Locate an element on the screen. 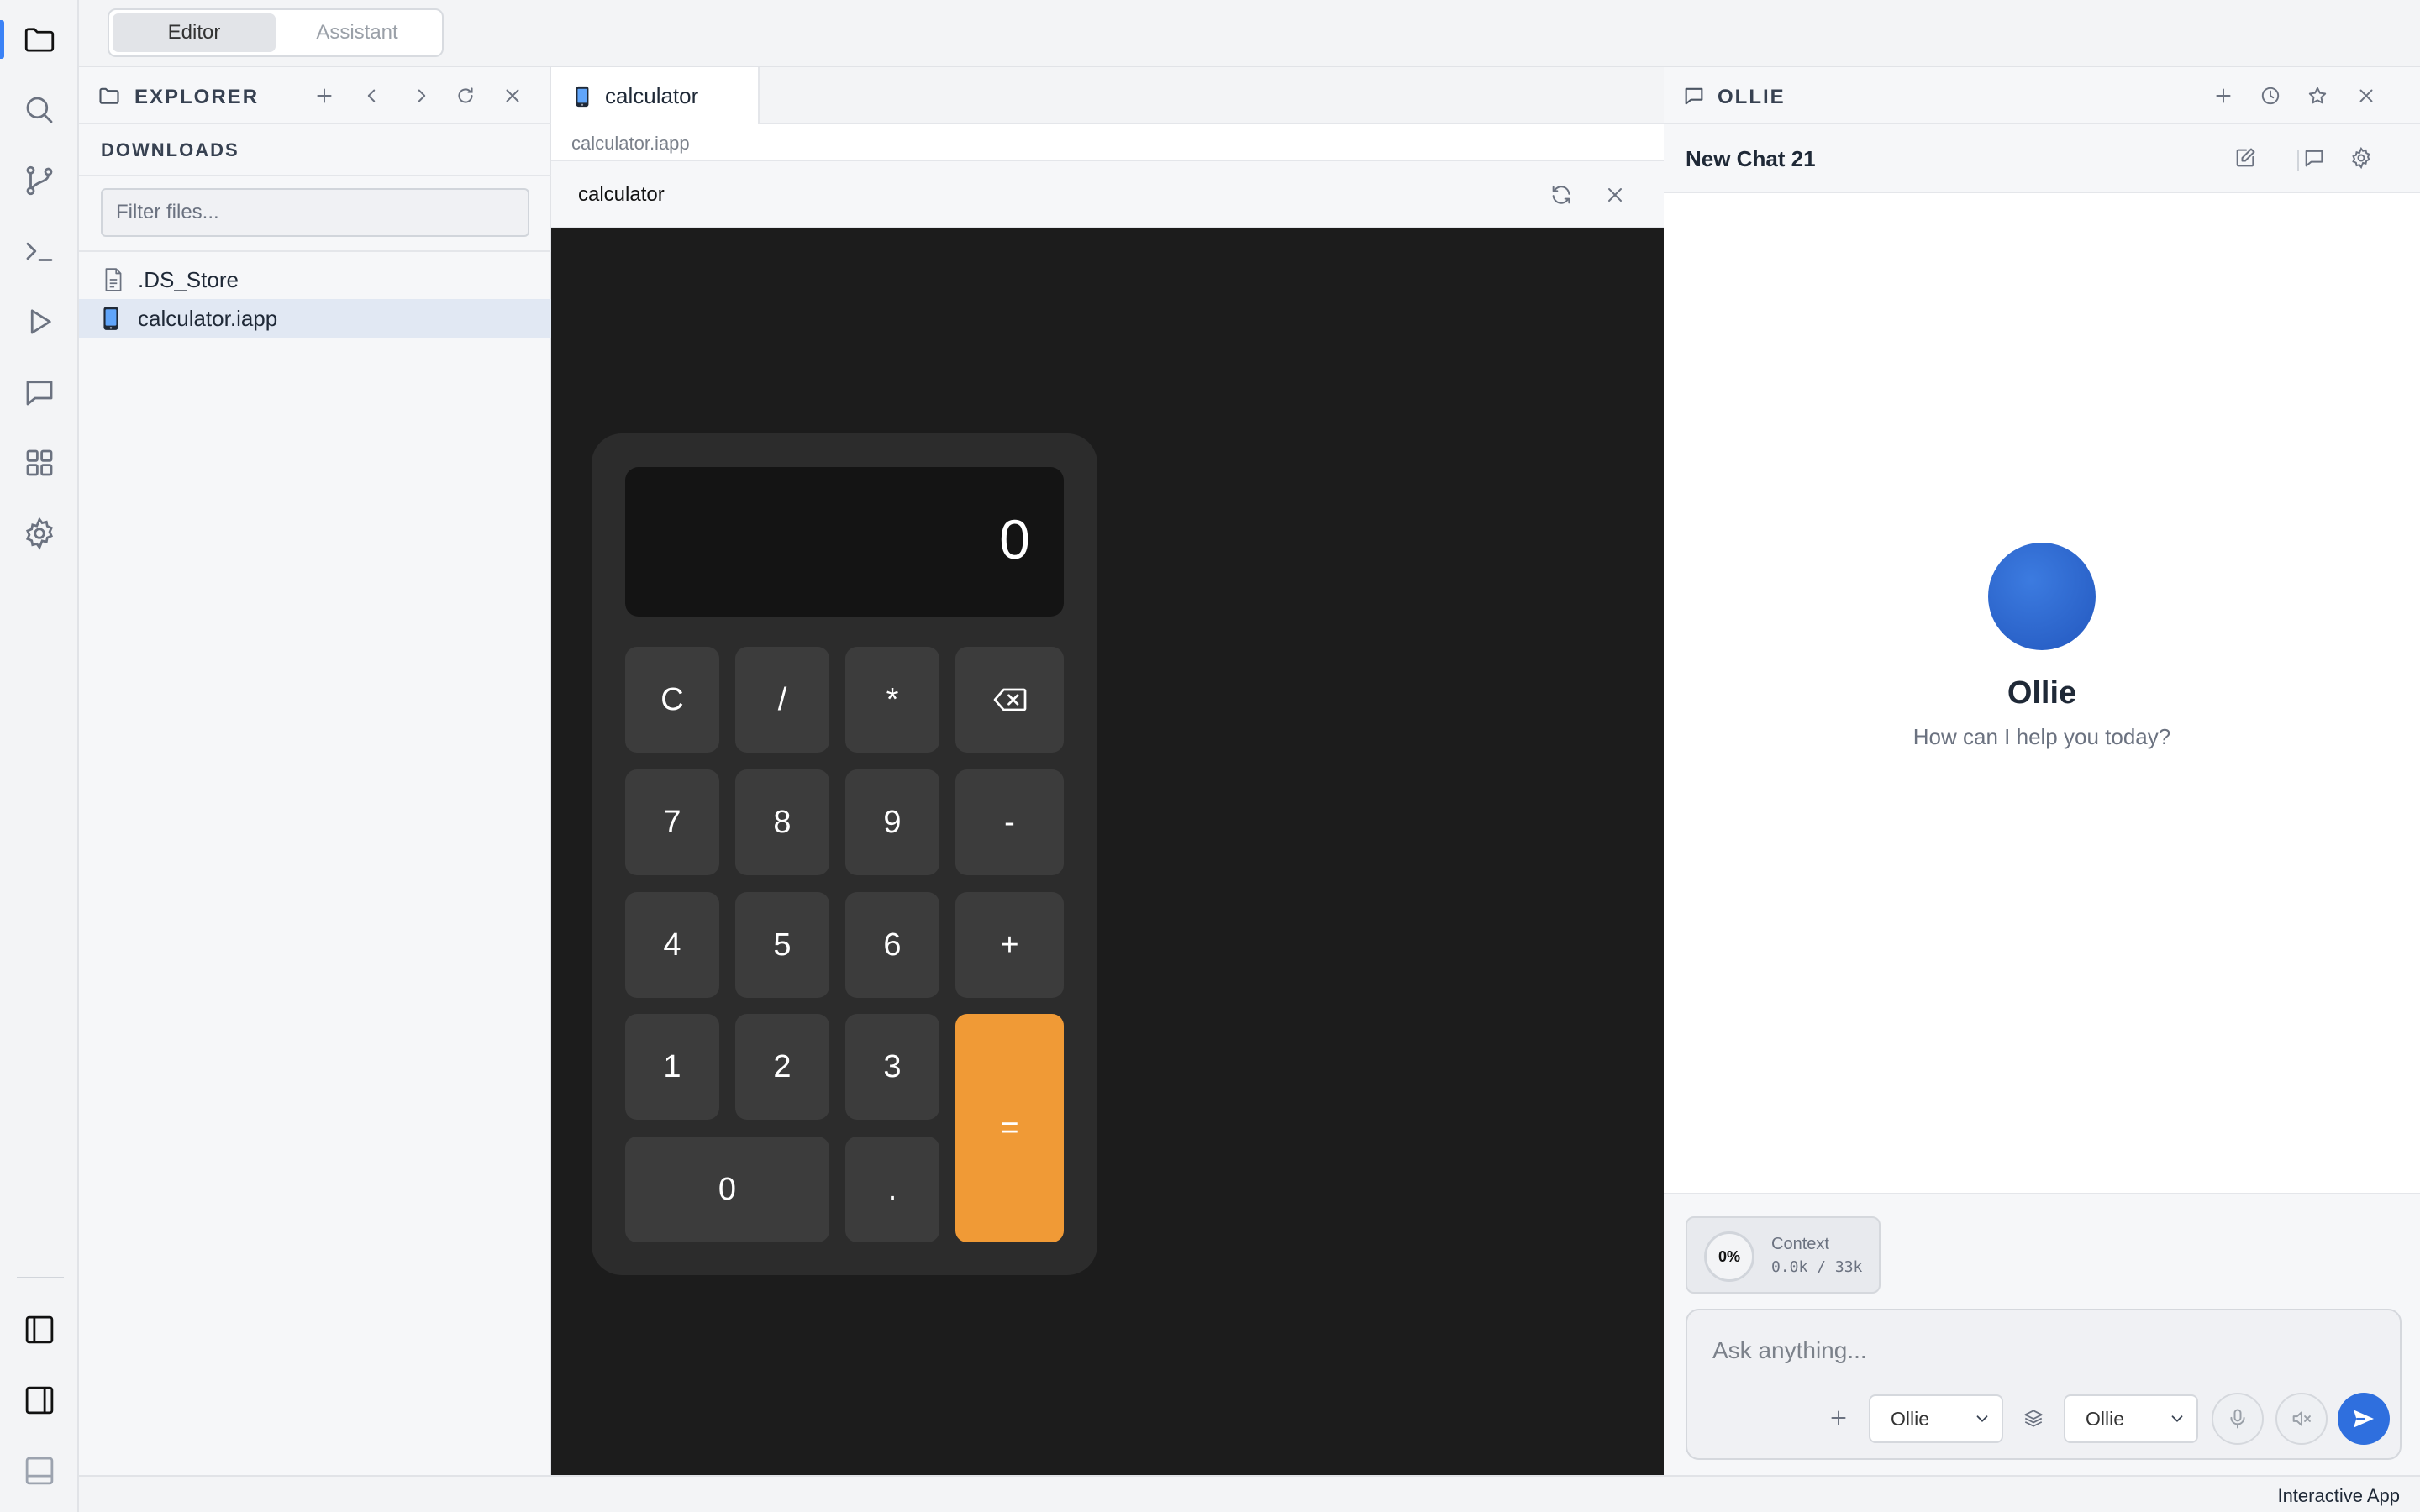 The height and width of the screenshot is (1512, 2420). backspace-icon is located at coordinates (1010, 699).